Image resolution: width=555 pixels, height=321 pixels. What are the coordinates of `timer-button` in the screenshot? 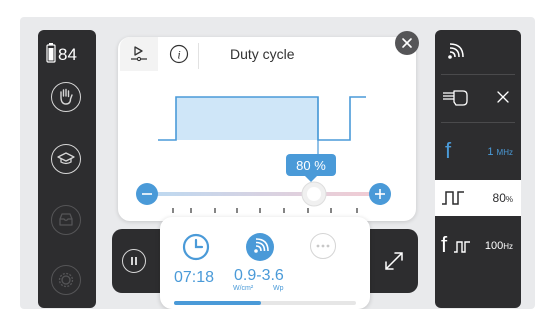 It's located at (196, 247).